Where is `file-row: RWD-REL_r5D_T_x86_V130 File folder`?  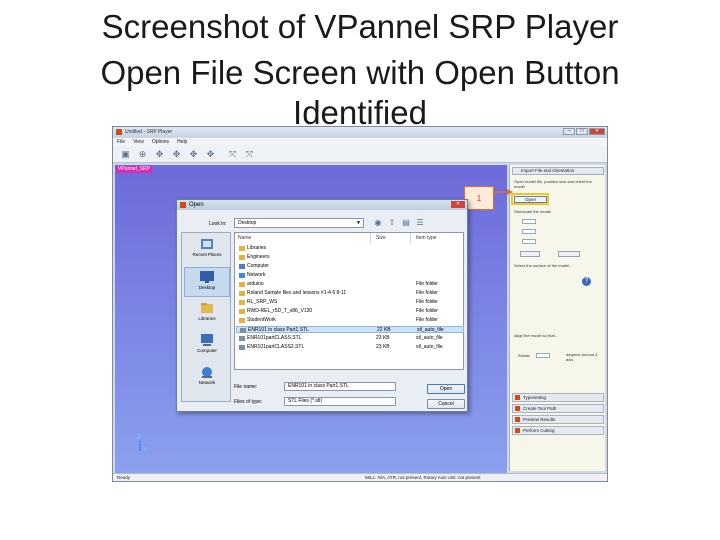 file-row: RWD-REL_r5D_T_x86_V130 File folder is located at coordinates (350, 311).